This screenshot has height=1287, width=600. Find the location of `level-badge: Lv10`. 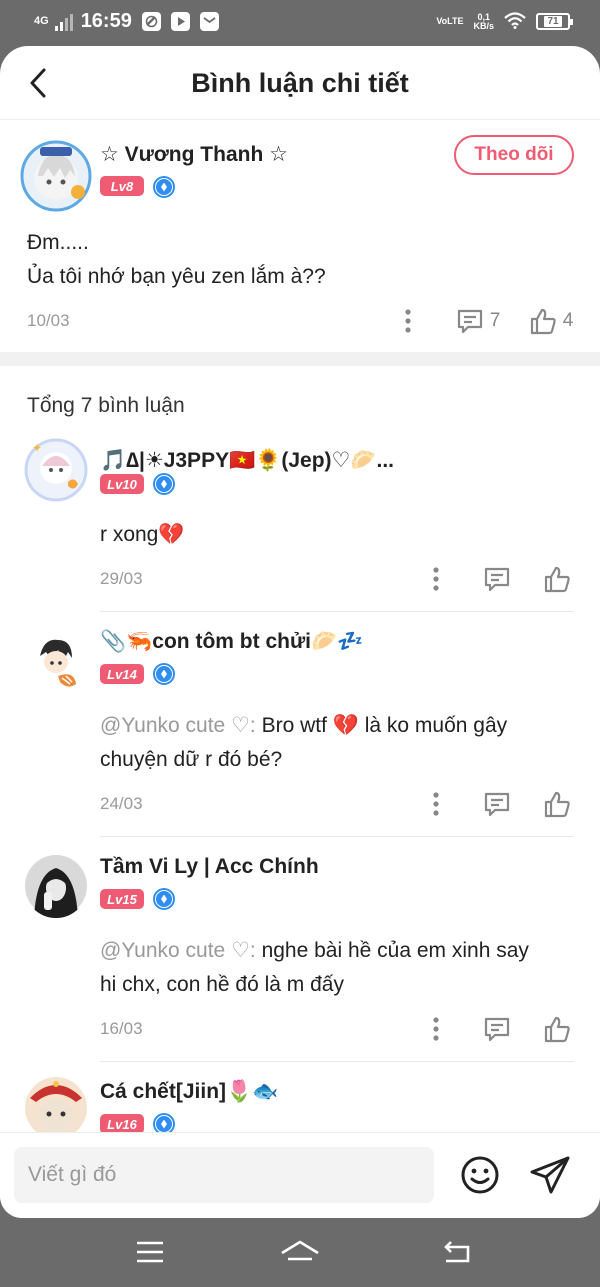

level-badge: Lv10 is located at coordinates (122, 484).